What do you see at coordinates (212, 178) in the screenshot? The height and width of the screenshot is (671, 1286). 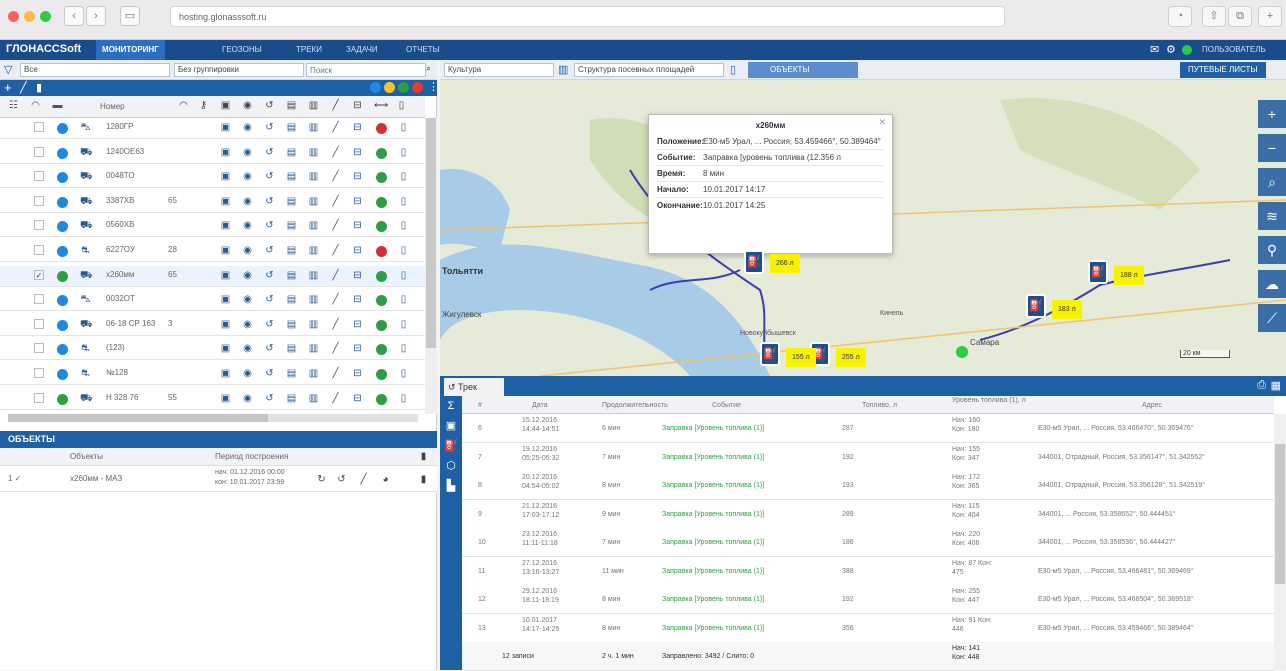 I see `vehicle-row: ⛟ 0048ТО ▣ ◉ ↺ ▤ ▥ ╱ ⊟ ▯` at bounding box center [212, 178].